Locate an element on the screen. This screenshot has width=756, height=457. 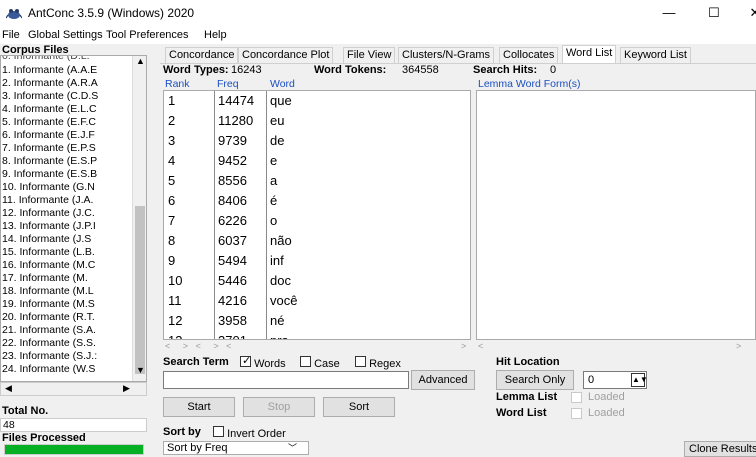
spinner-arrows-icon: ▲▼ is located at coordinates (639, 380).